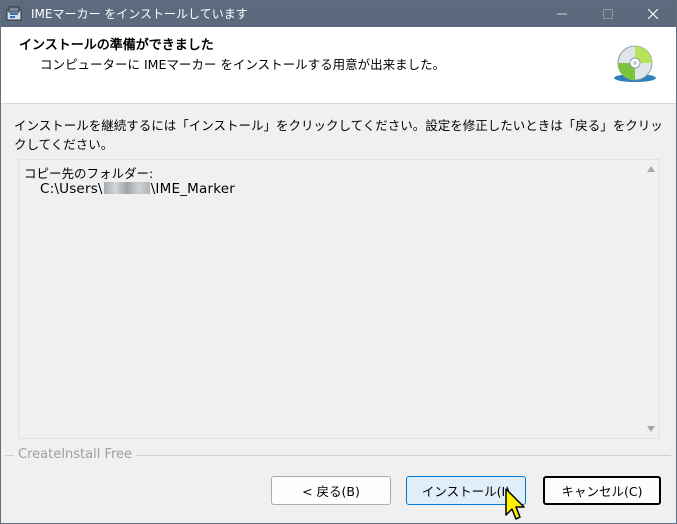 The width and height of the screenshot is (677, 524). I want to click on cd-disc-icon, so click(635, 63).